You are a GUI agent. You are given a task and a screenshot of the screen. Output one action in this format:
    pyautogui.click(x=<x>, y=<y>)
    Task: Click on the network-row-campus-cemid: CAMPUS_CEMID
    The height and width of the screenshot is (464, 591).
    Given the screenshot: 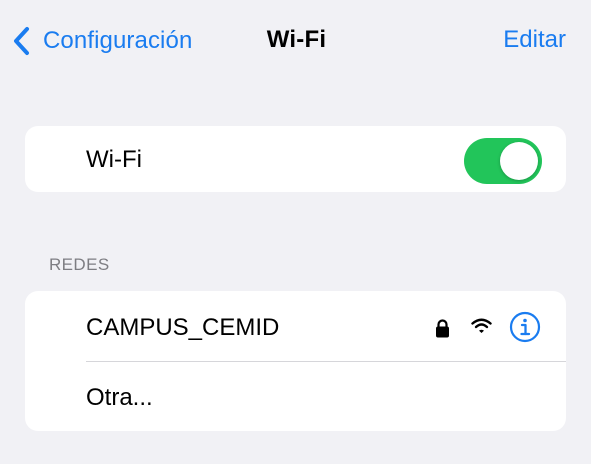 What is the action you would take?
    pyautogui.click(x=295, y=326)
    